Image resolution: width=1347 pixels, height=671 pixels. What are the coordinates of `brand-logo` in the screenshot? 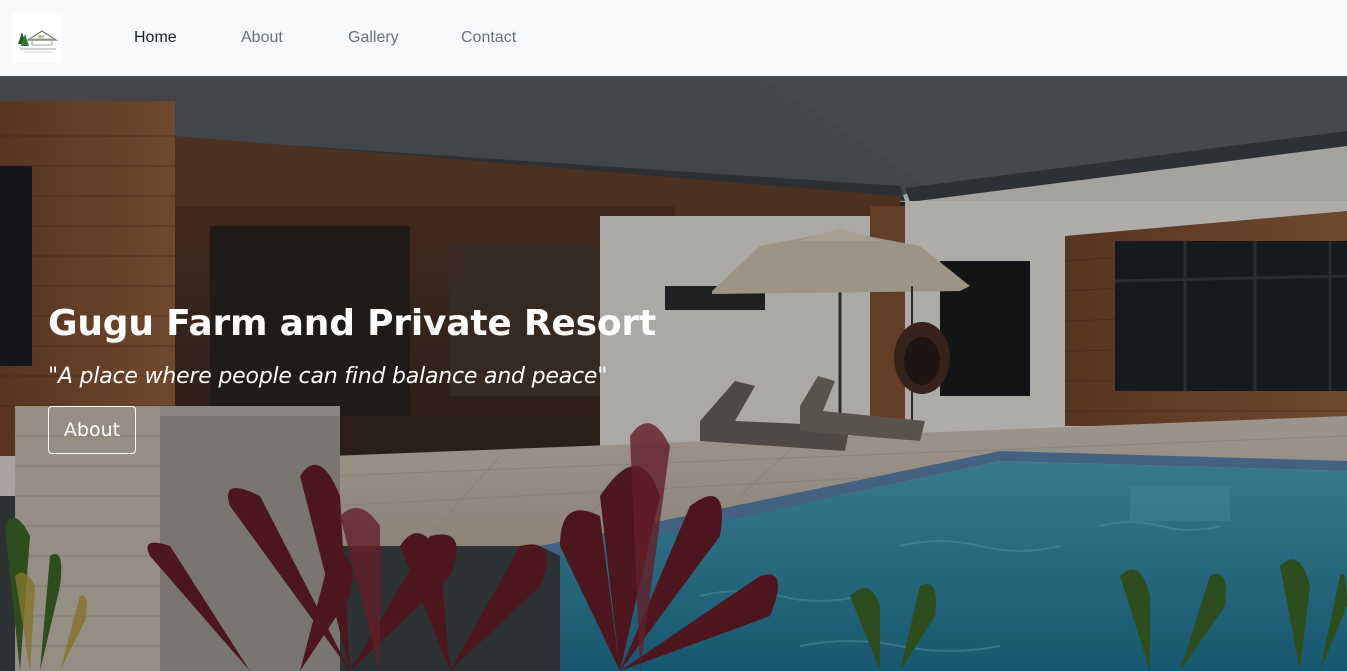 It's located at (37, 38).